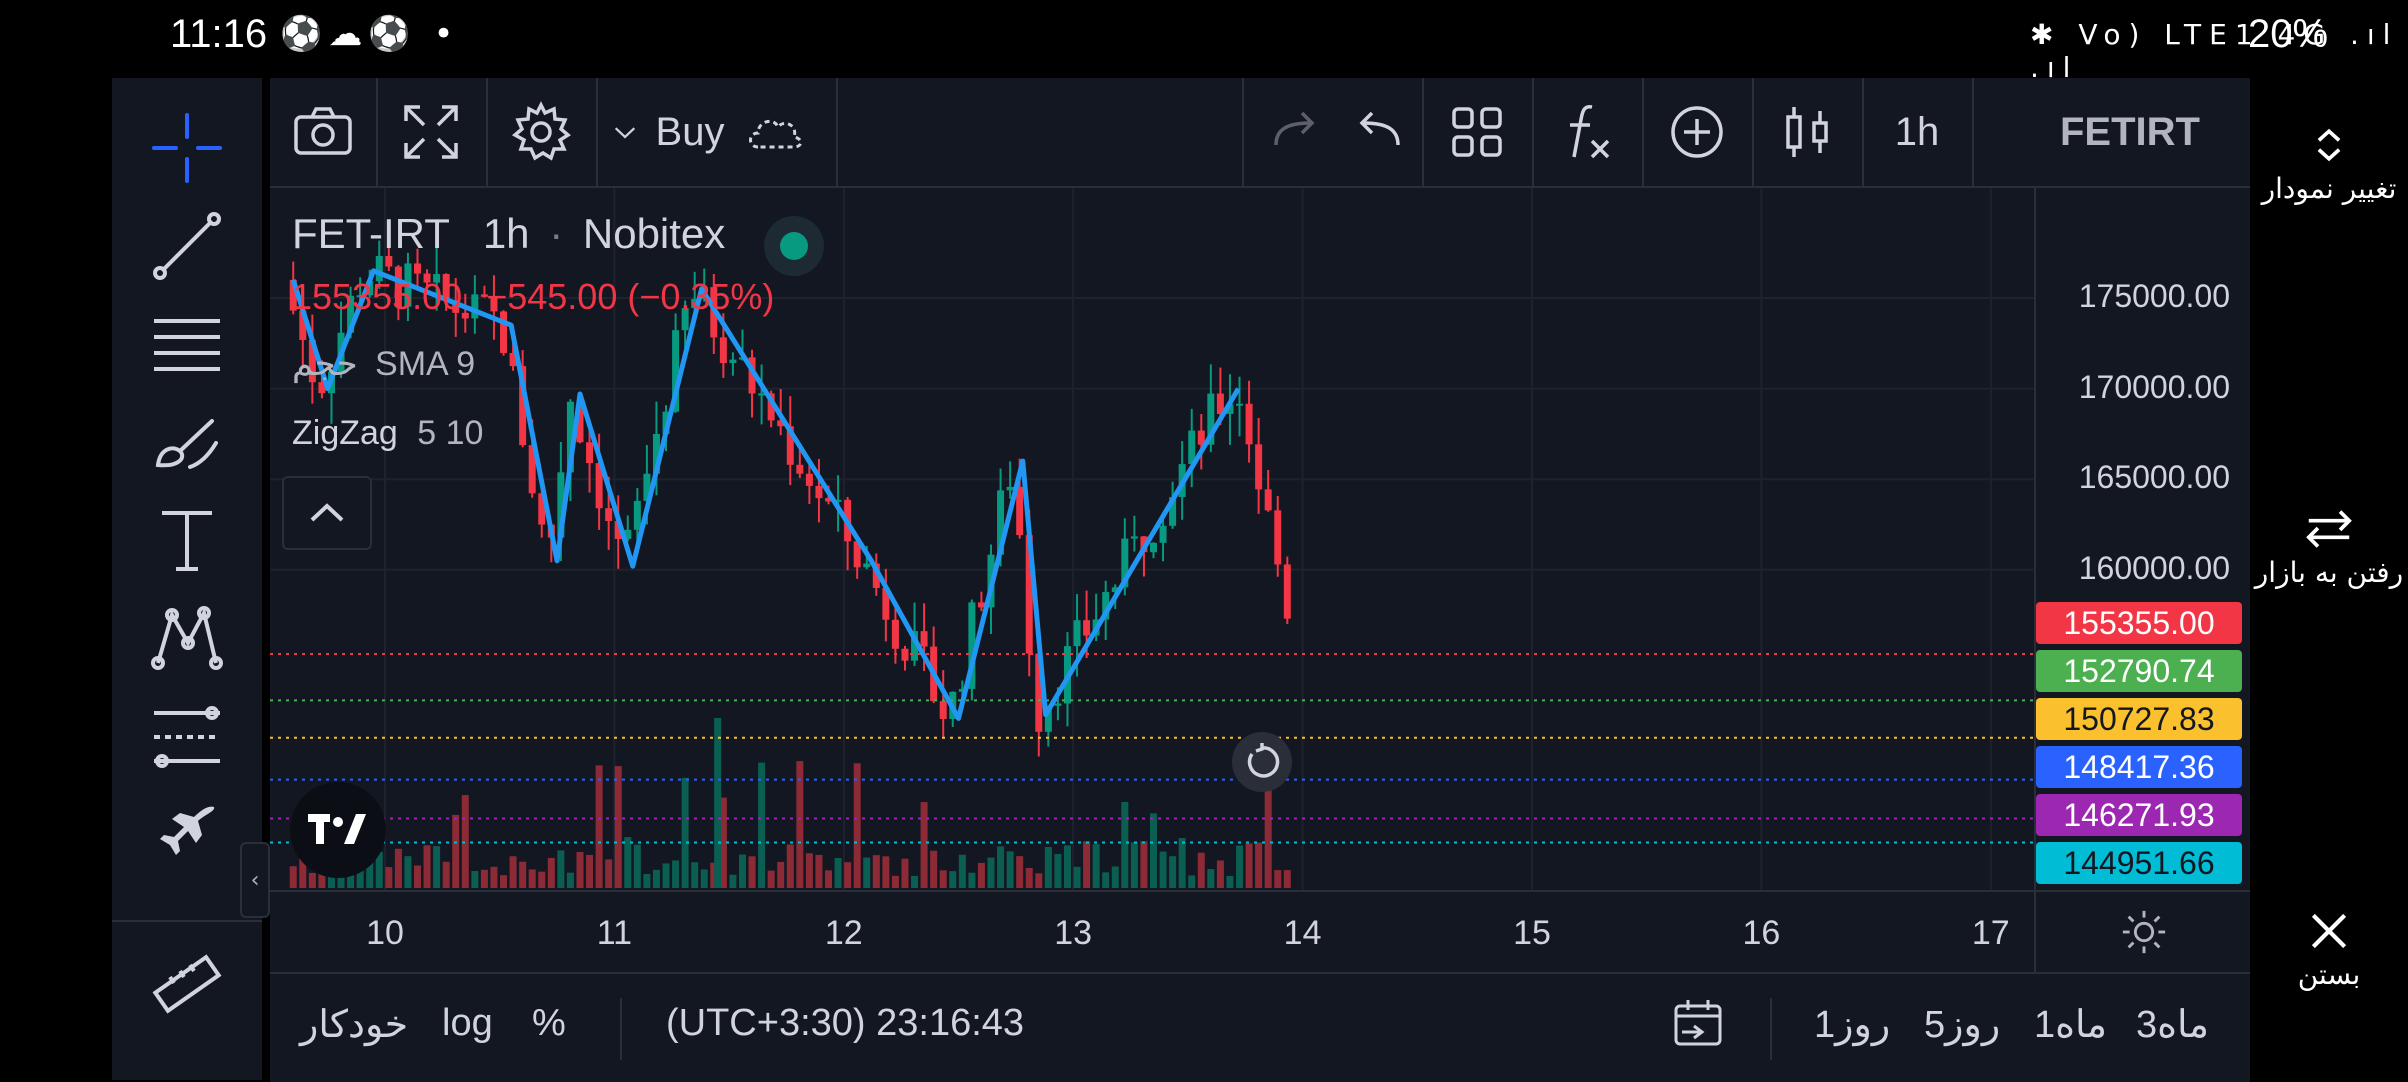 Image resolution: width=2408 pixels, height=1082 pixels. What do you see at coordinates (187, 246) in the screenshot?
I see `trendline-tool` at bounding box center [187, 246].